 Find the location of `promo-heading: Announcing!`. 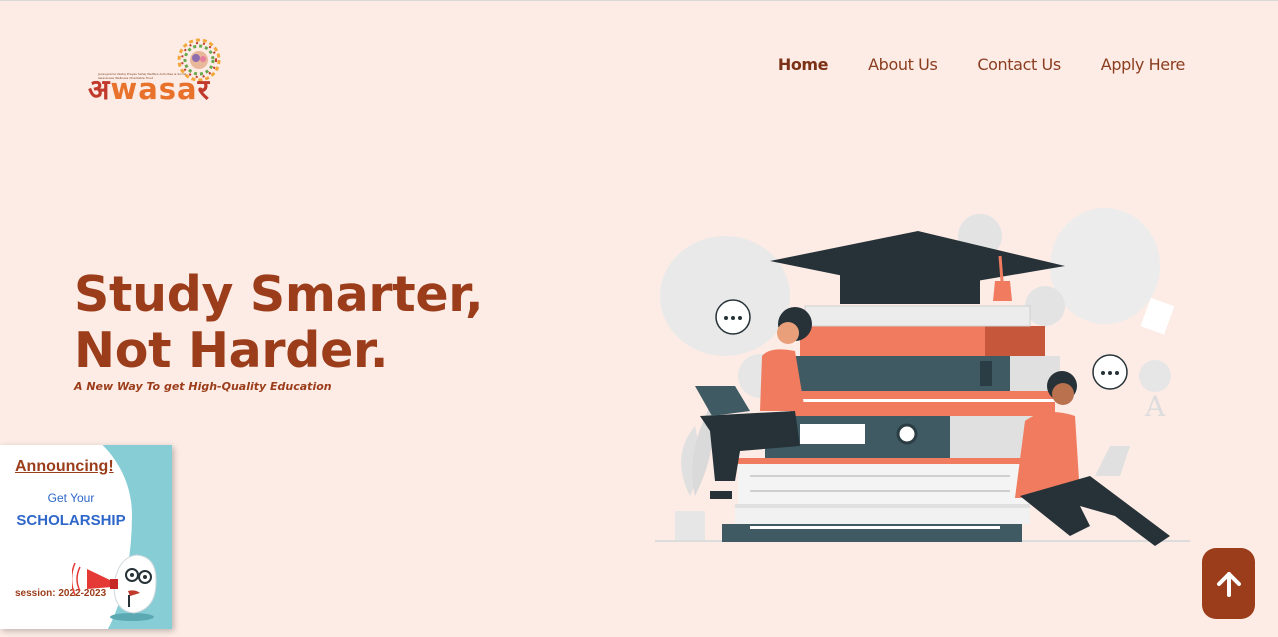

promo-heading: Announcing! is located at coordinates (64, 467).